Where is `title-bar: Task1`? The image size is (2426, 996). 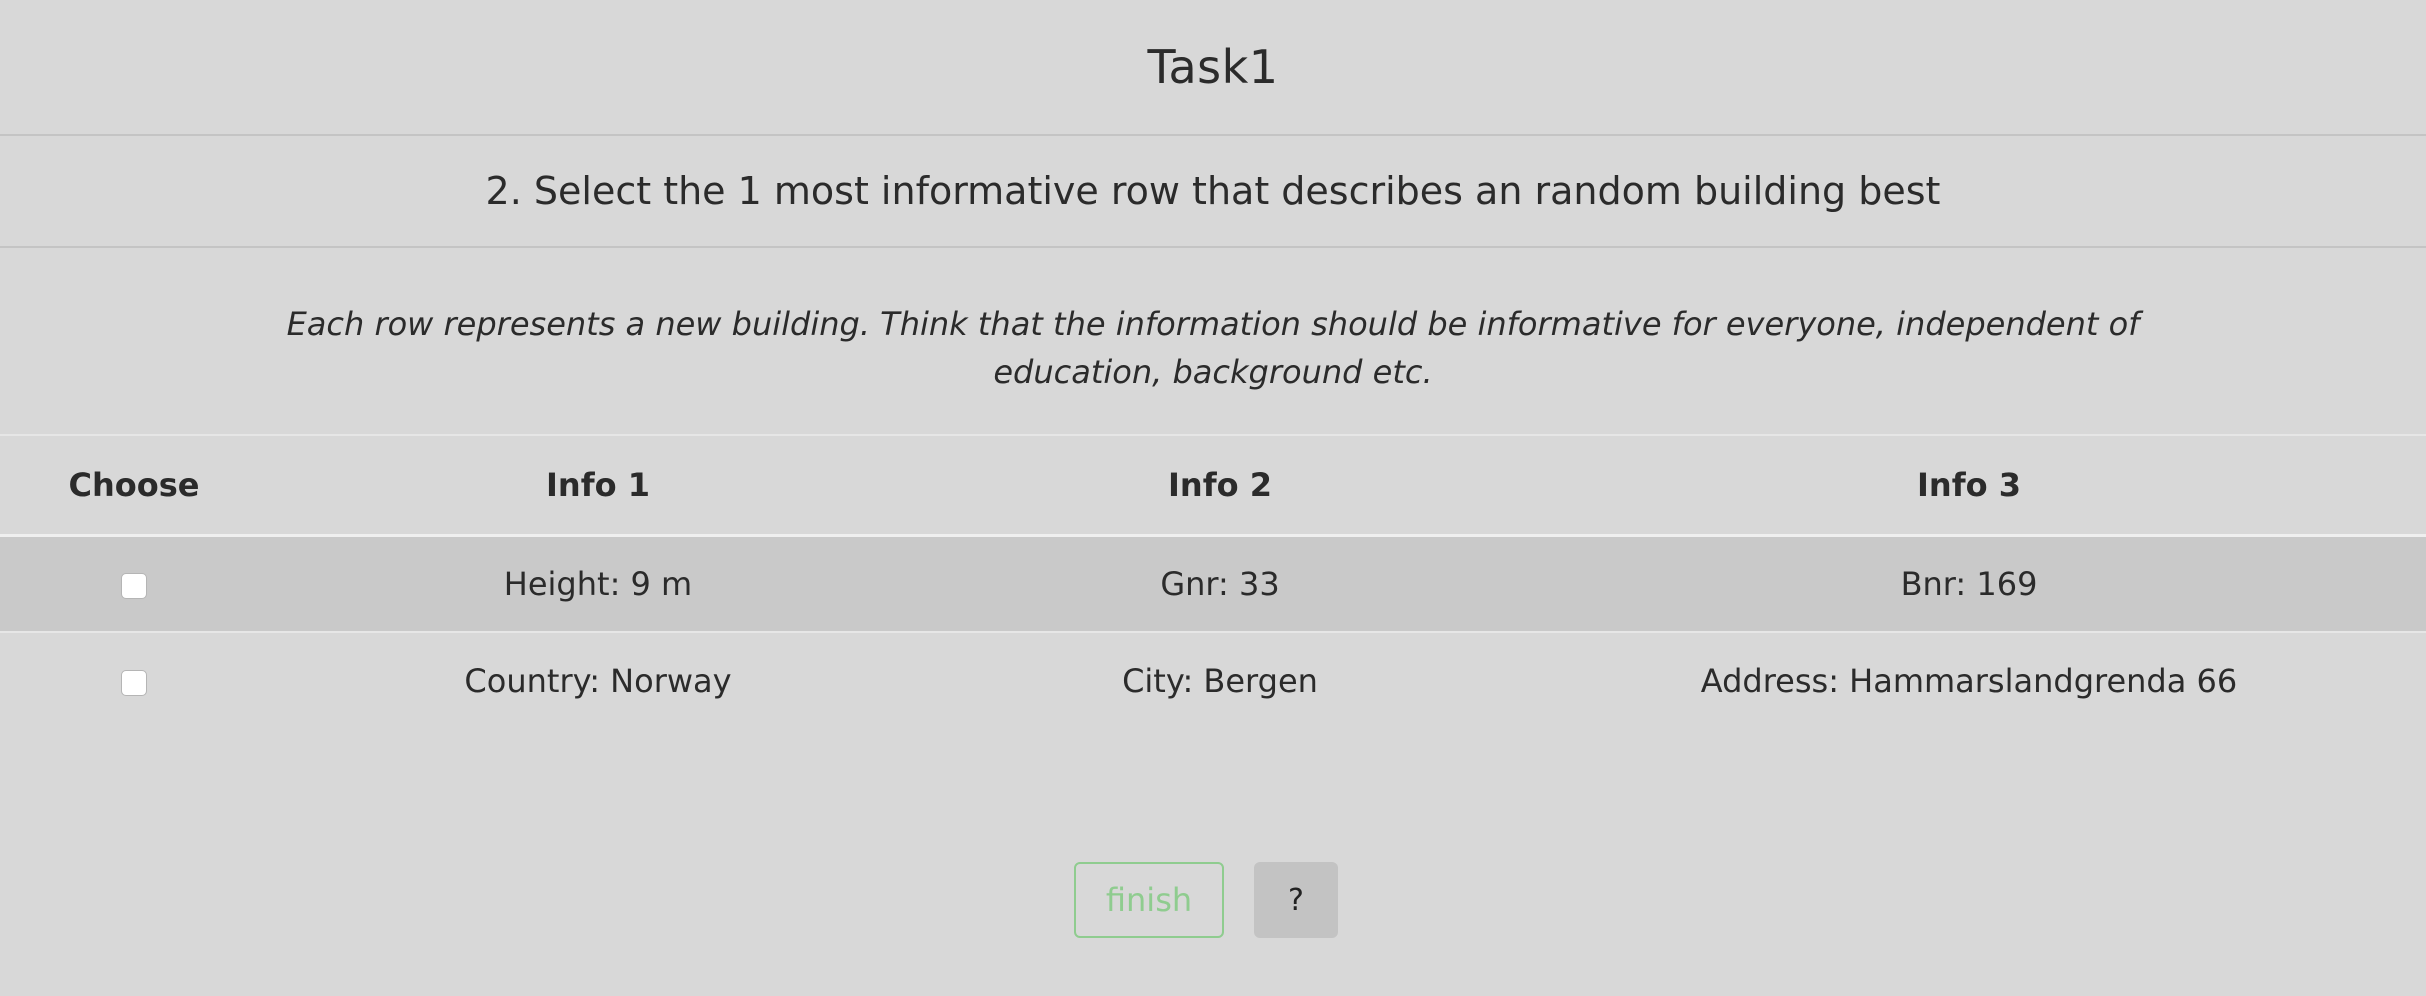
title-bar: Task1 is located at coordinates (1213, 68).